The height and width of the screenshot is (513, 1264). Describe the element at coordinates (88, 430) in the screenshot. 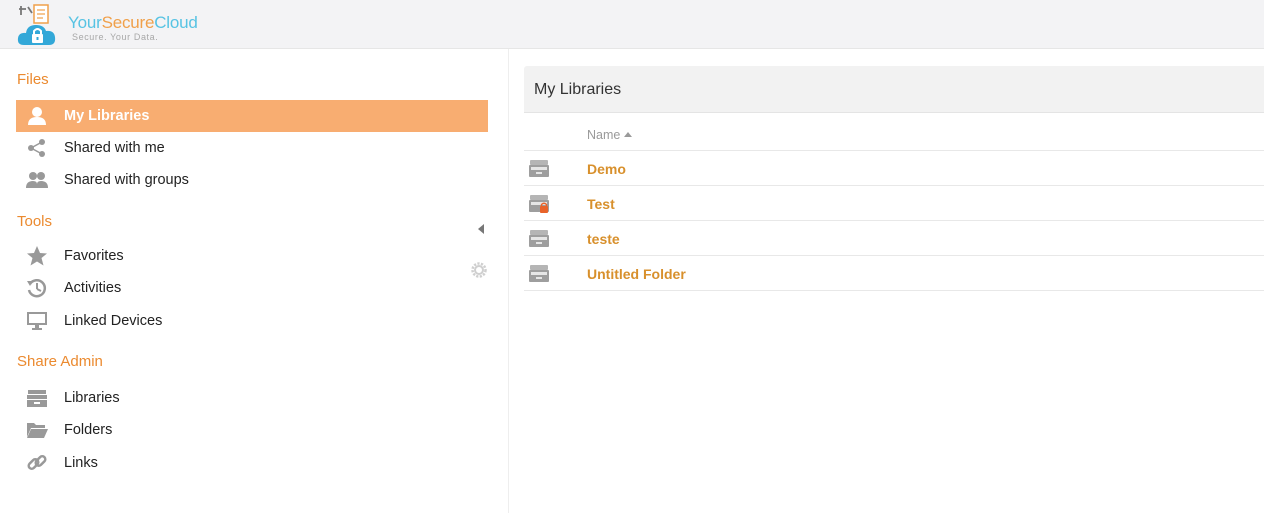

I see `nav-label: Folders` at that location.